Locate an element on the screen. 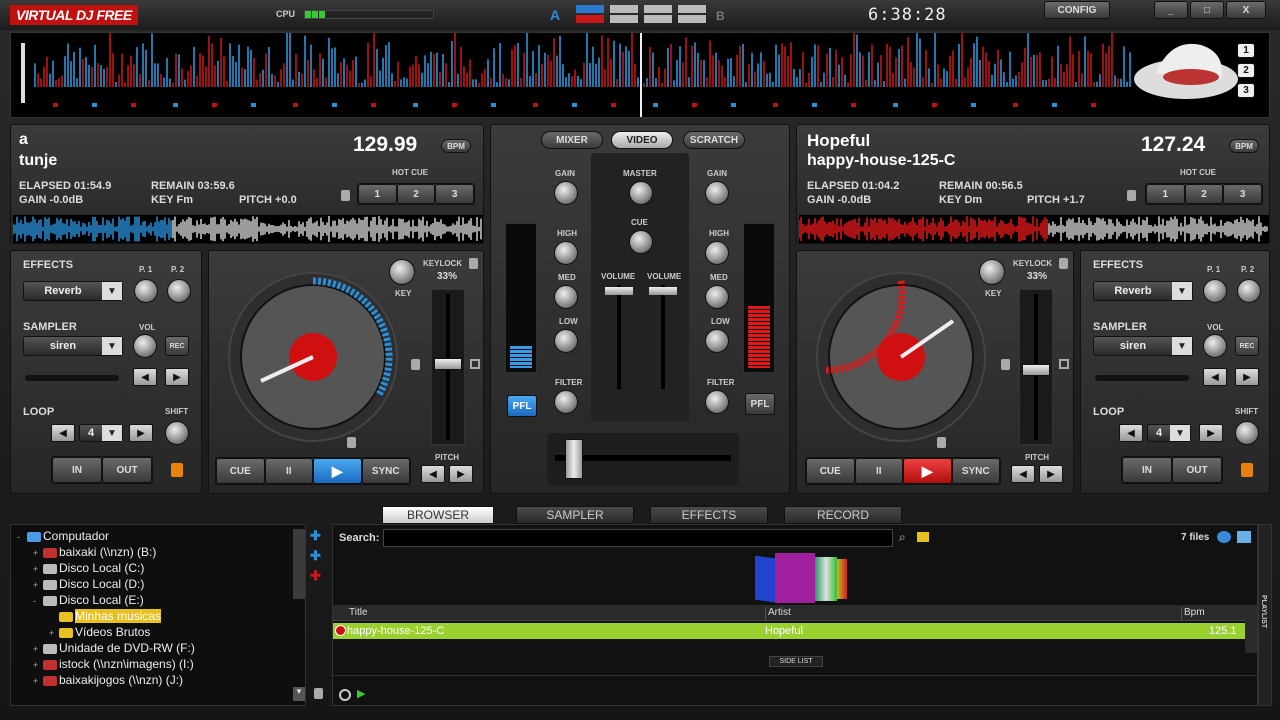 This screenshot has width=1280, height=720. tree-item: + istock (\\nzn\imagens) (I:) is located at coordinates (157, 664).